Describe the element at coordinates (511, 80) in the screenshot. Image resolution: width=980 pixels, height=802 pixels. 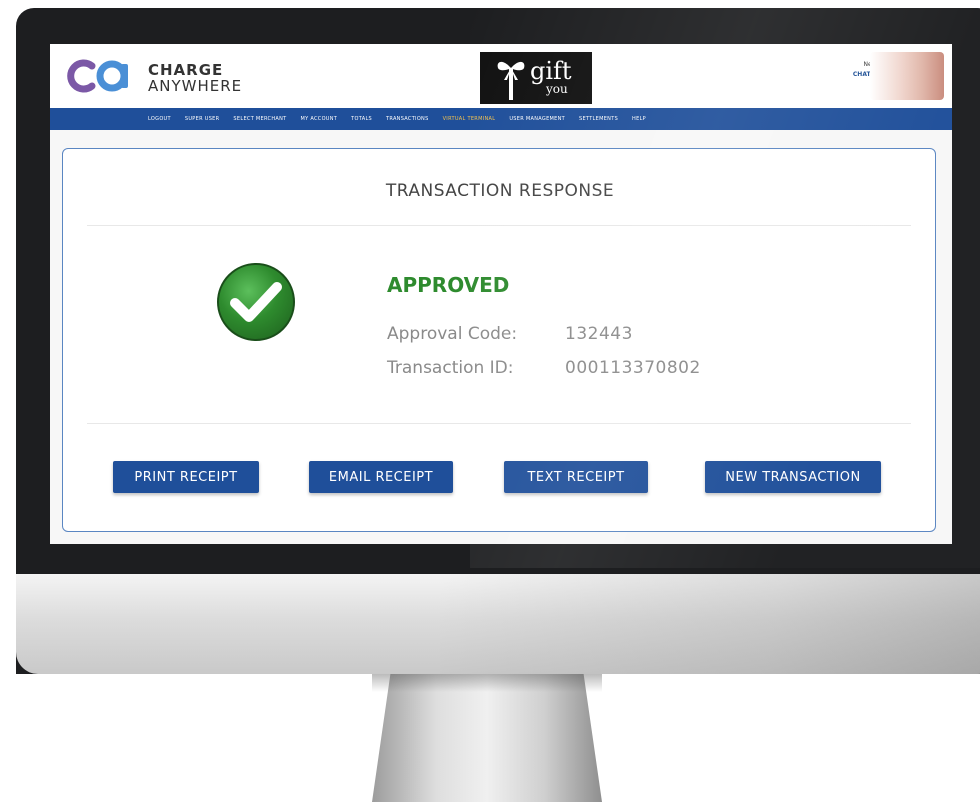
I see `gift-bow-icon` at that location.